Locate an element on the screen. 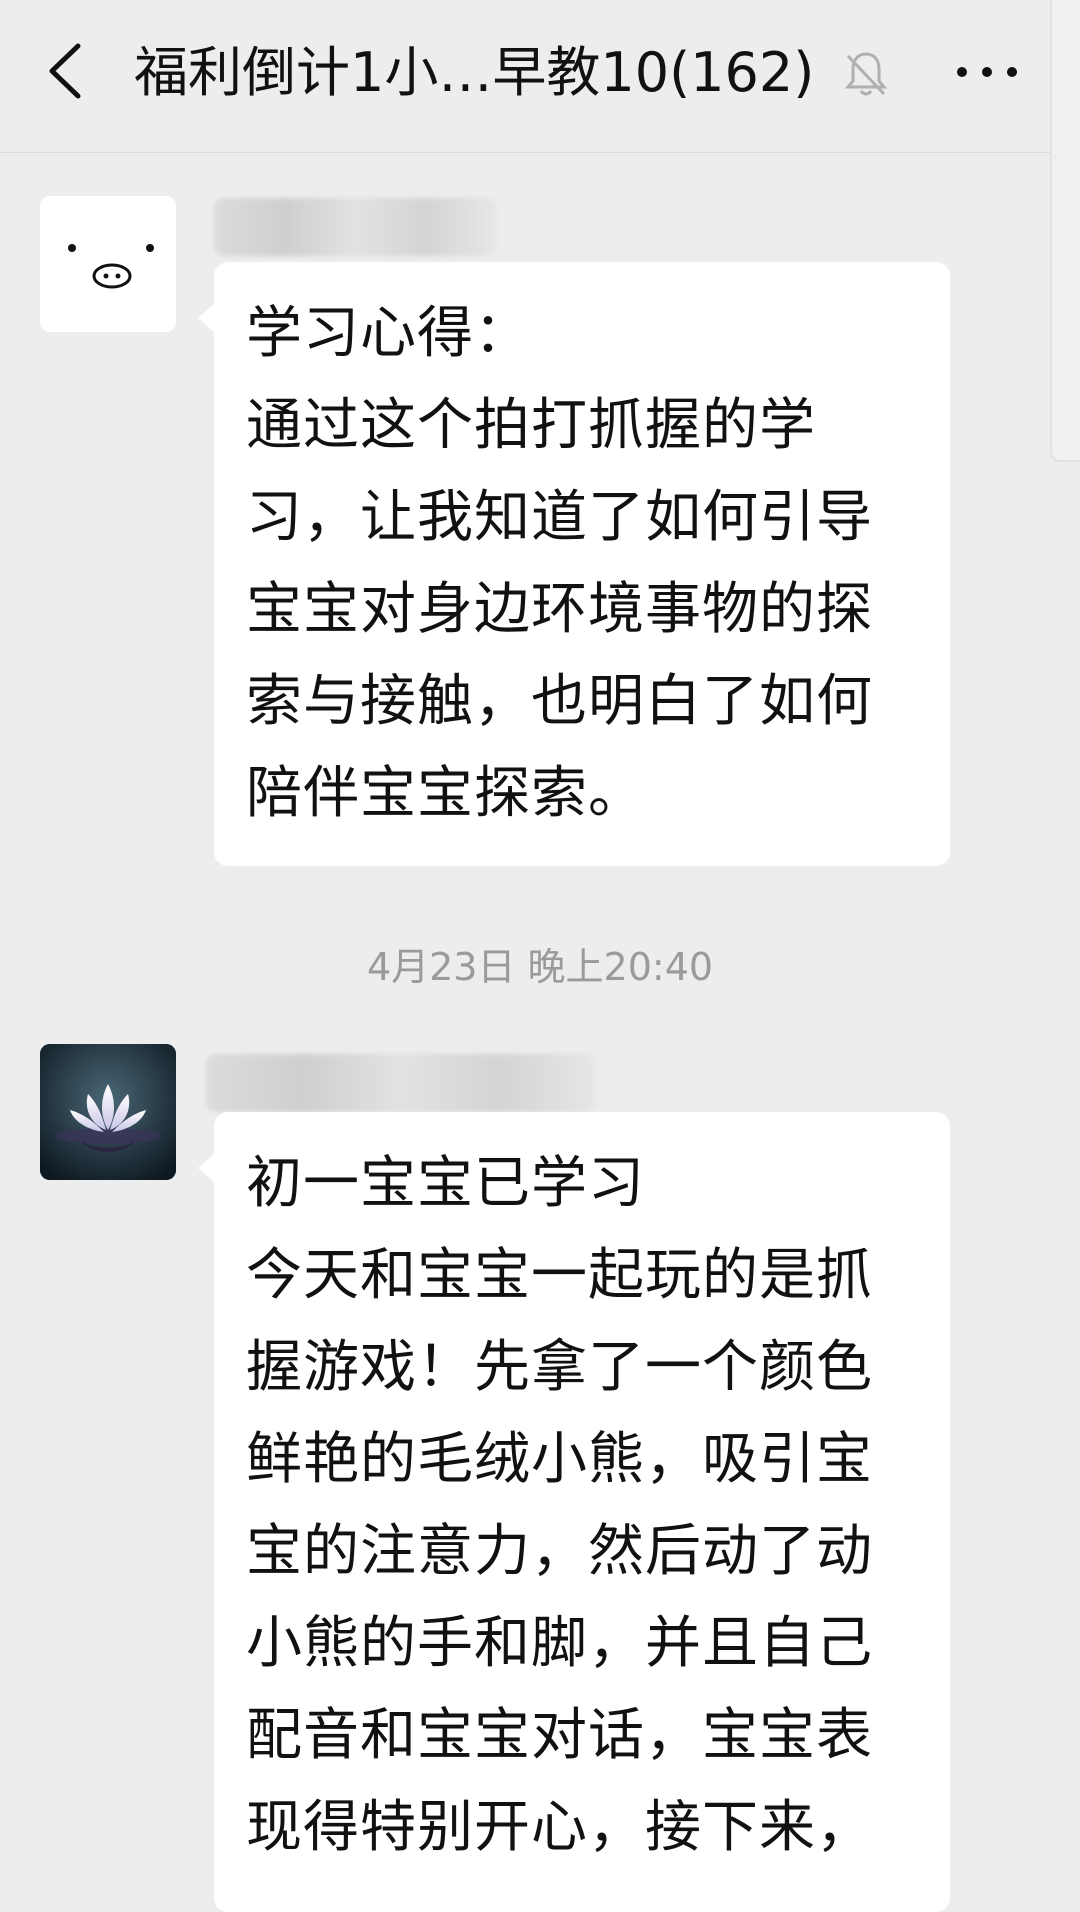 The width and height of the screenshot is (1080, 1912). more-button is located at coordinates (987, 72).